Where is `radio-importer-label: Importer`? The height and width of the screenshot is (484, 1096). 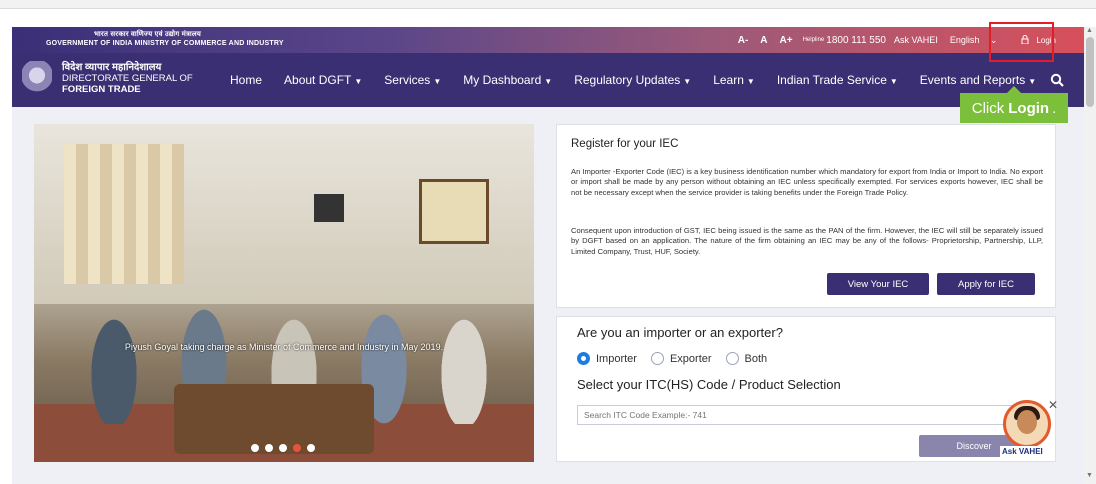 radio-importer-label: Importer is located at coordinates (616, 359).